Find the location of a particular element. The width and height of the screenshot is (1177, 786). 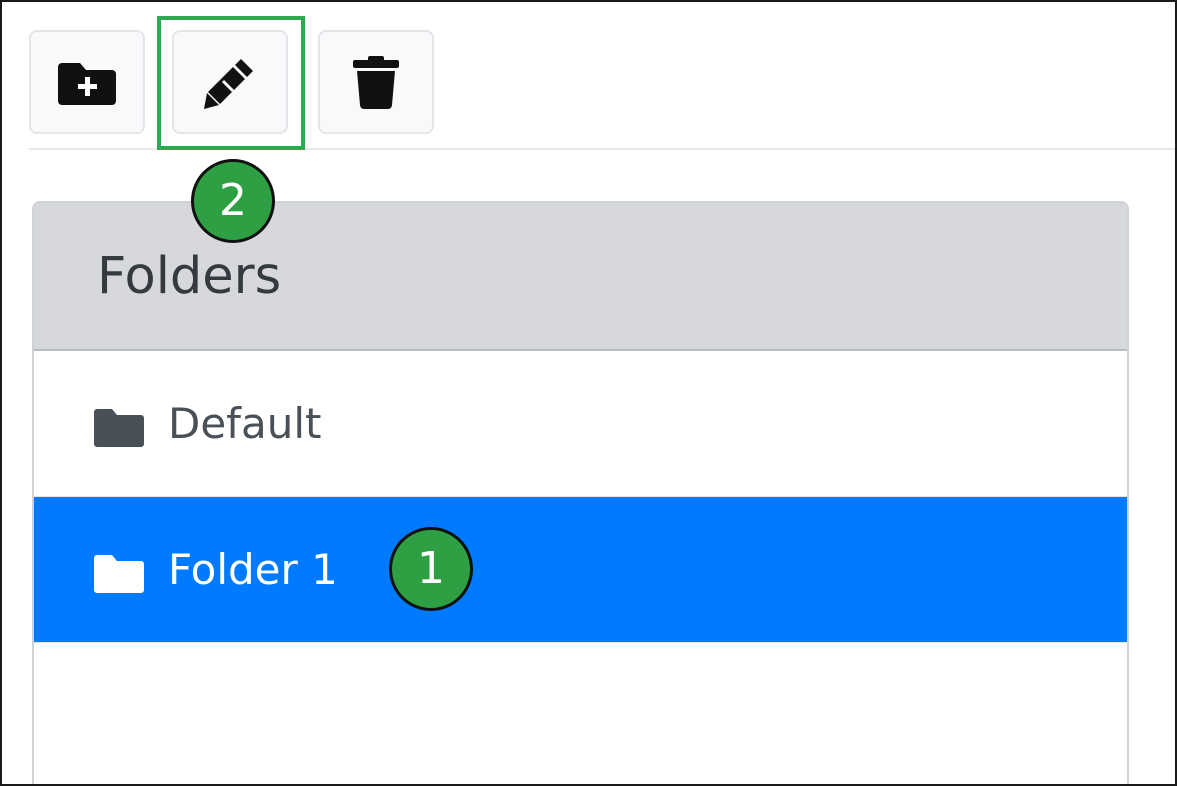

pencil-icon is located at coordinates (228, 84).